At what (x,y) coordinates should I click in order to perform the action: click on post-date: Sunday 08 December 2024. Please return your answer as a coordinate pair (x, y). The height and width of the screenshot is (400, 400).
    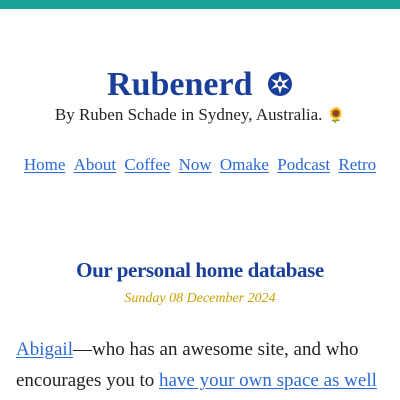
    Looking at the image, I should click on (200, 298).